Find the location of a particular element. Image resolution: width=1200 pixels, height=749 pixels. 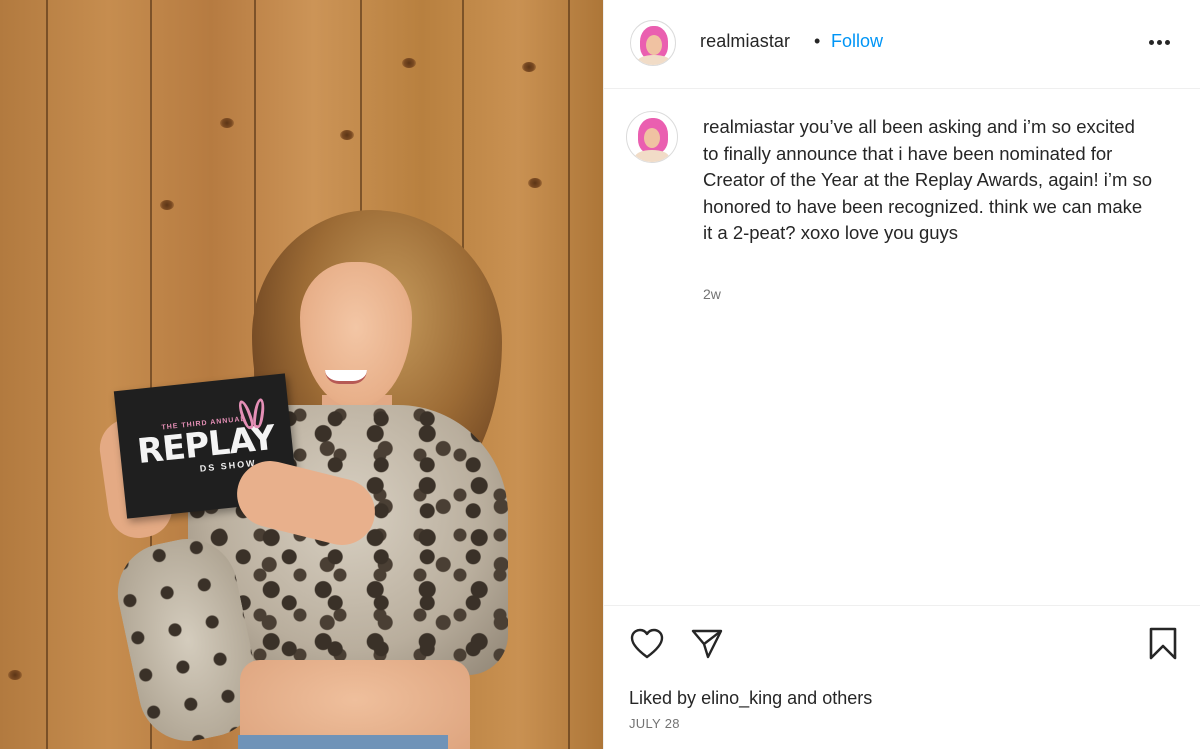

likes-summary: Liked by elino_king and others is located at coordinates (750, 698).